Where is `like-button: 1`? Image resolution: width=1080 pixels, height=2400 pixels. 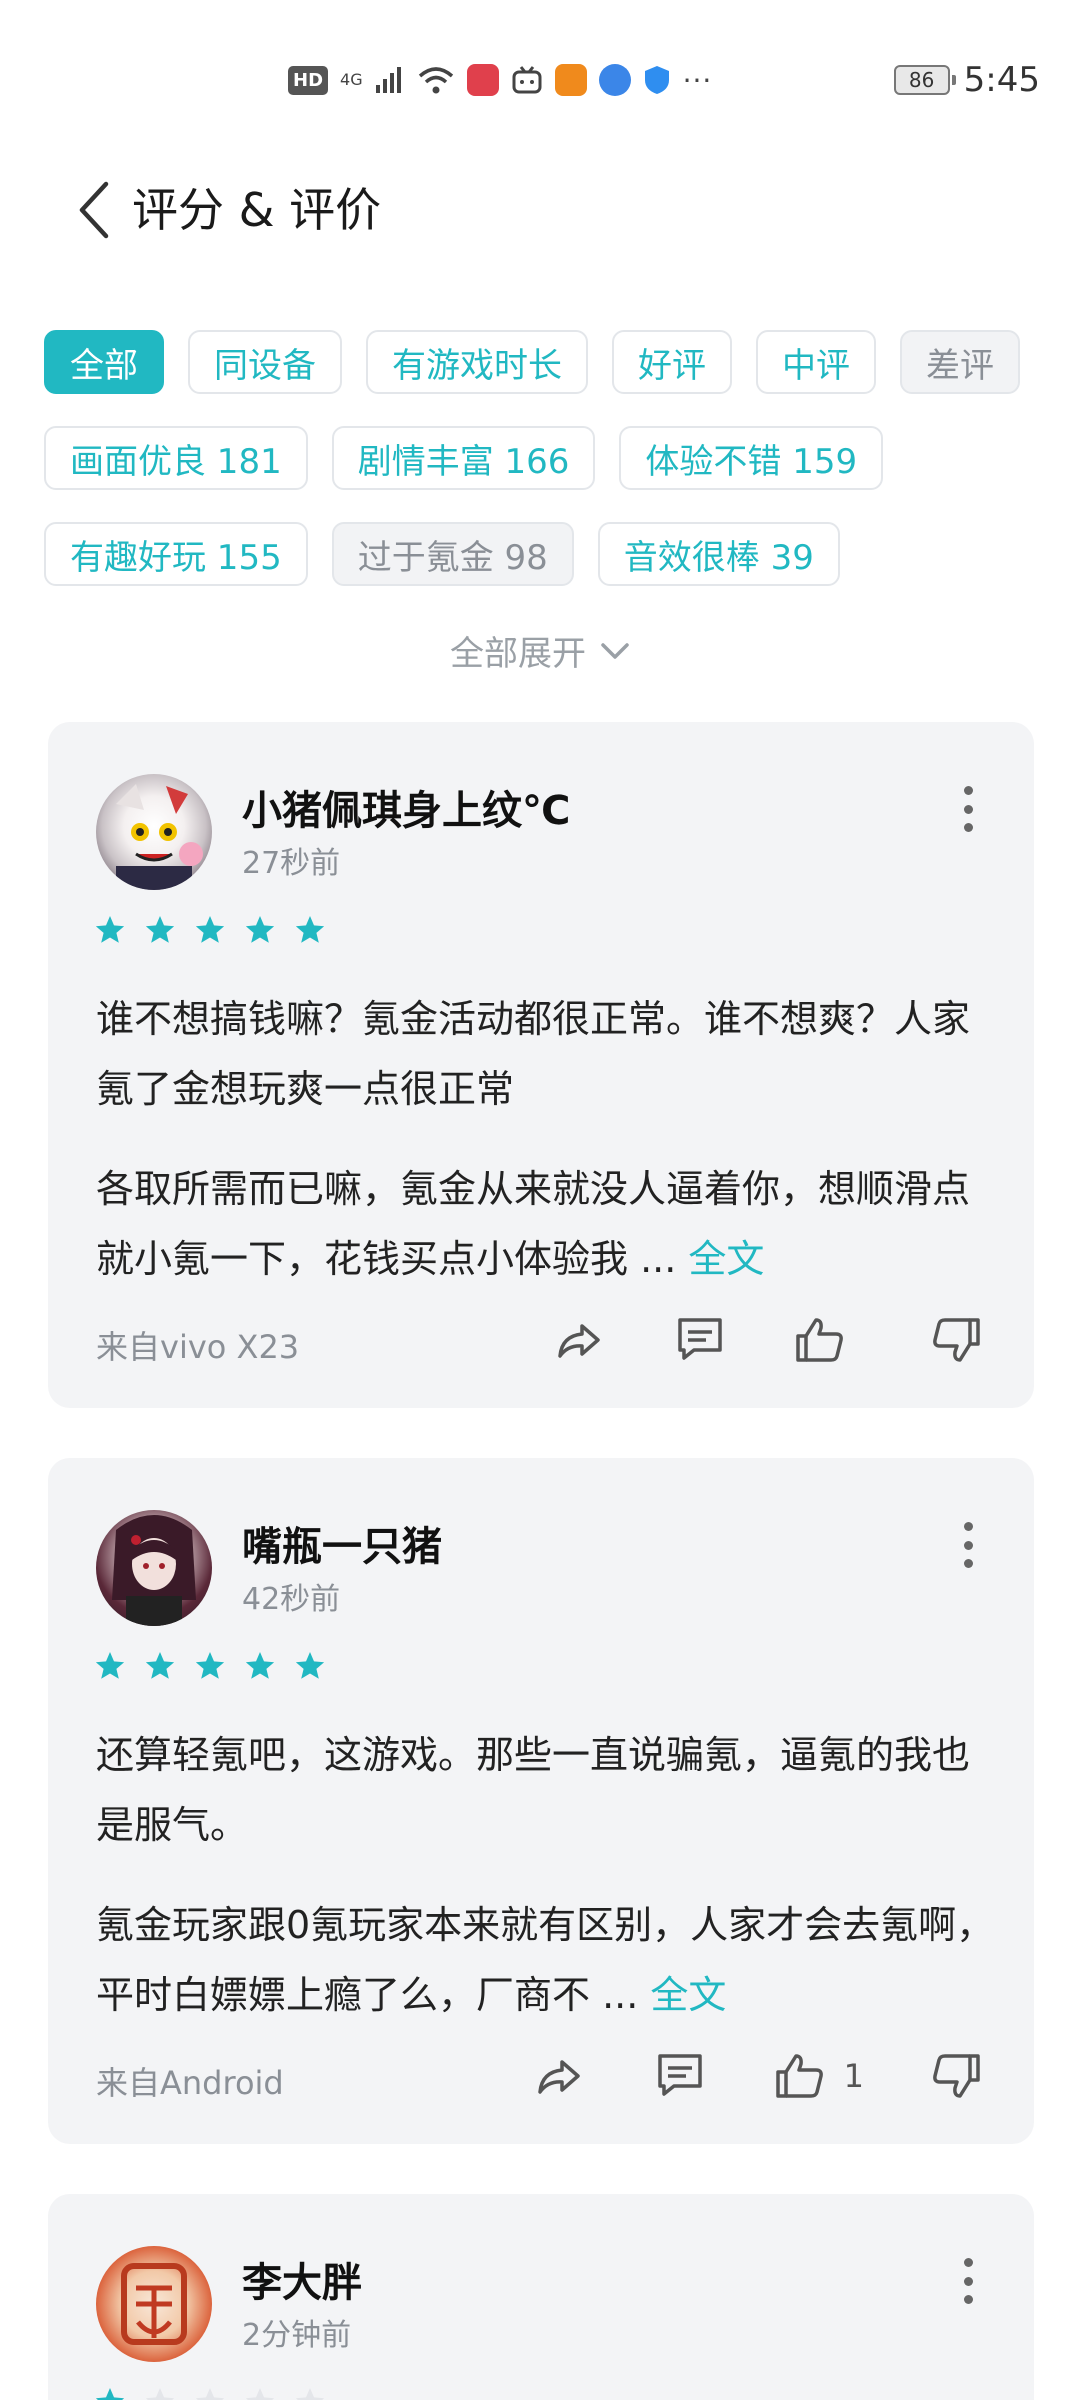
like-button: 1 is located at coordinates (818, 2076).